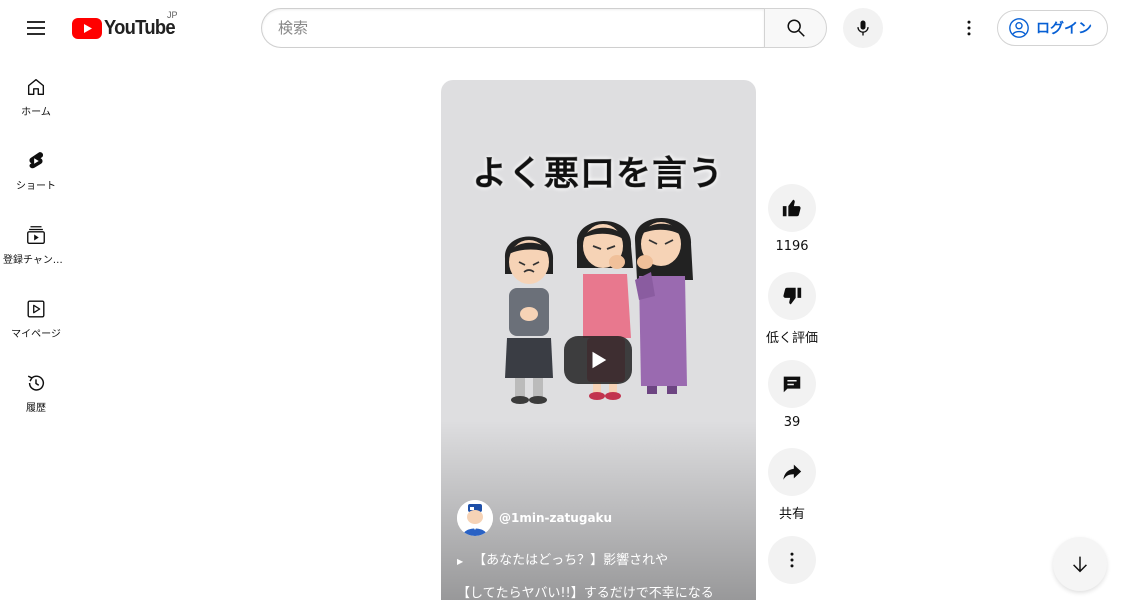 The width and height of the screenshot is (1124, 600). I want to click on description-text: 【あなたはどっち？】影響されや, so click(571, 560).